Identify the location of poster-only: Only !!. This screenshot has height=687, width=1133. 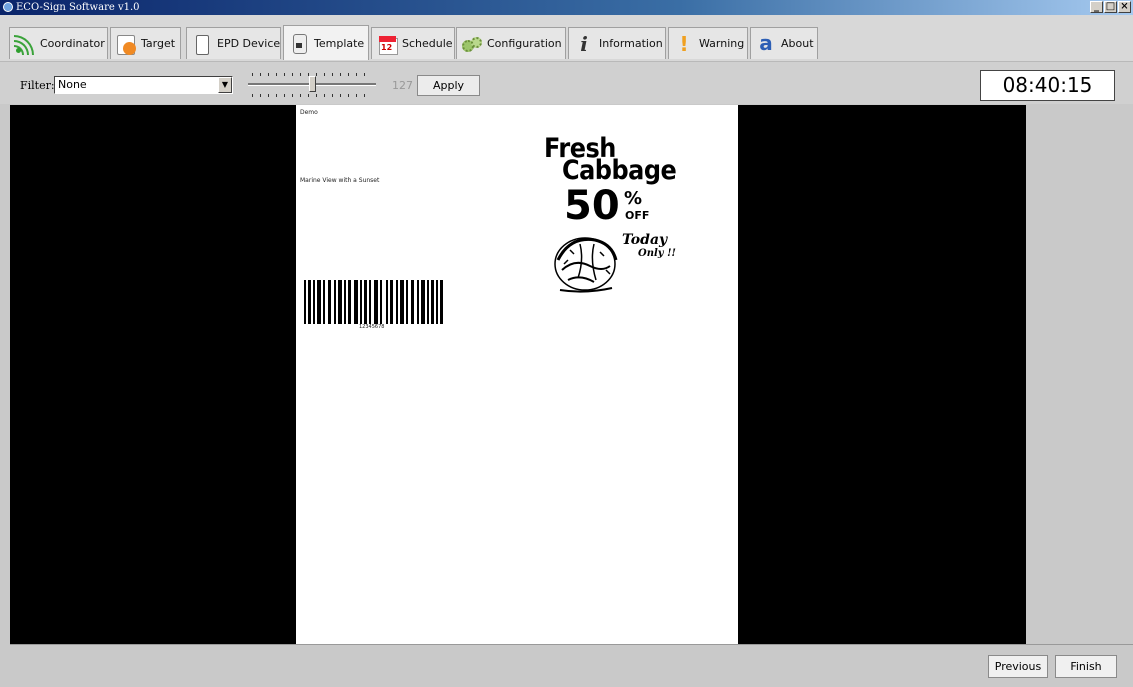
(657, 253).